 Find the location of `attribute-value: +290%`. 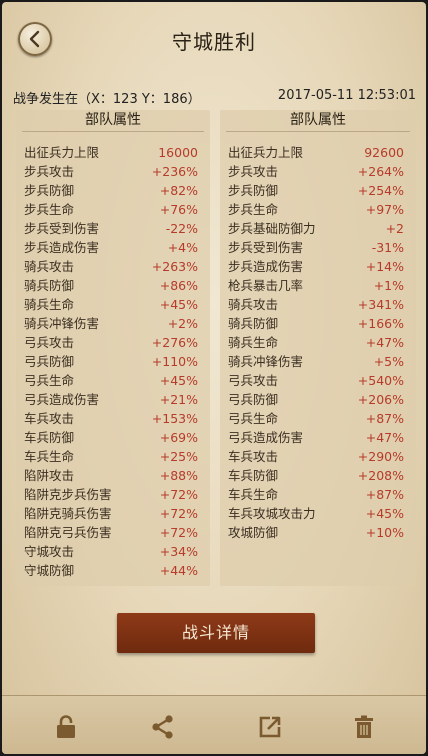

attribute-value: +290% is located at coordinates (380, 456).